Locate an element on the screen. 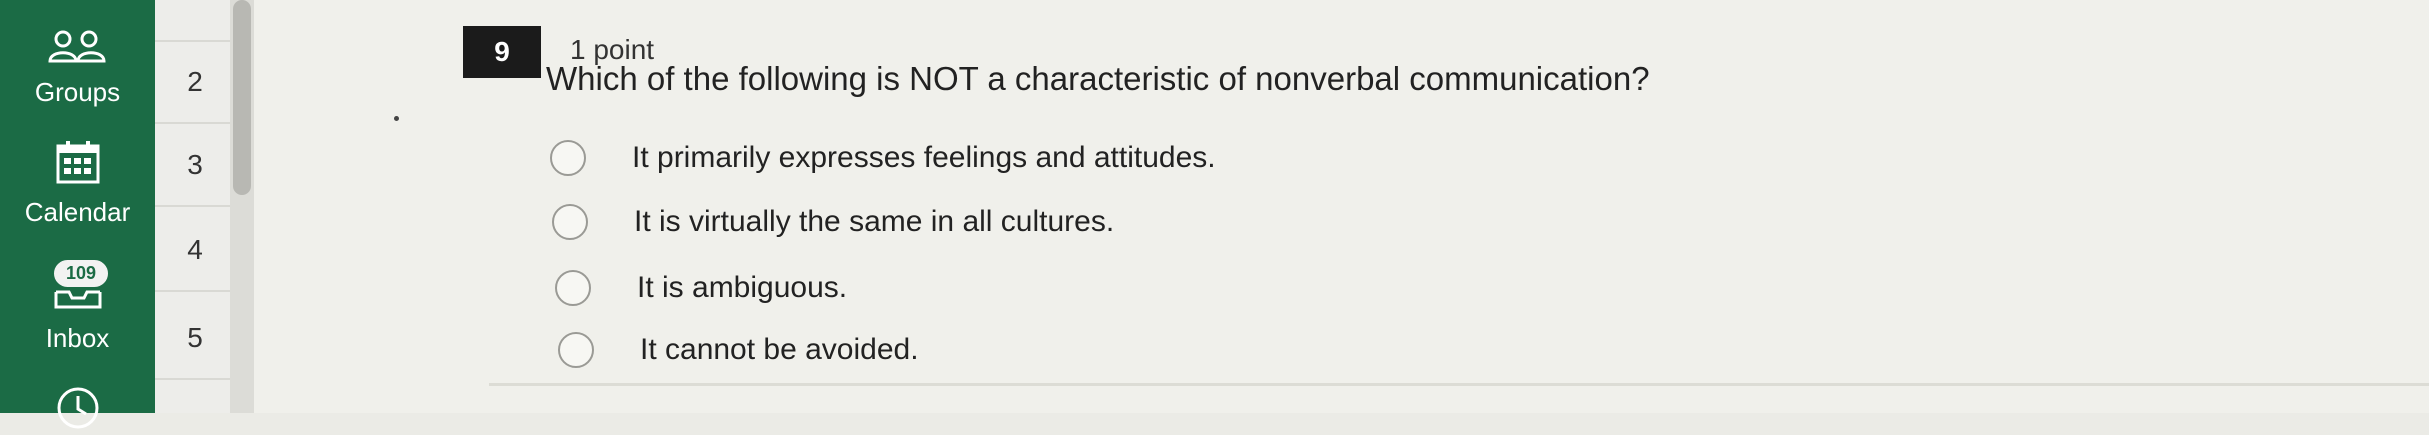 This screenshot has width=2429, height=435. nav-groups-label: Groups is located at coordinates (77, 92).